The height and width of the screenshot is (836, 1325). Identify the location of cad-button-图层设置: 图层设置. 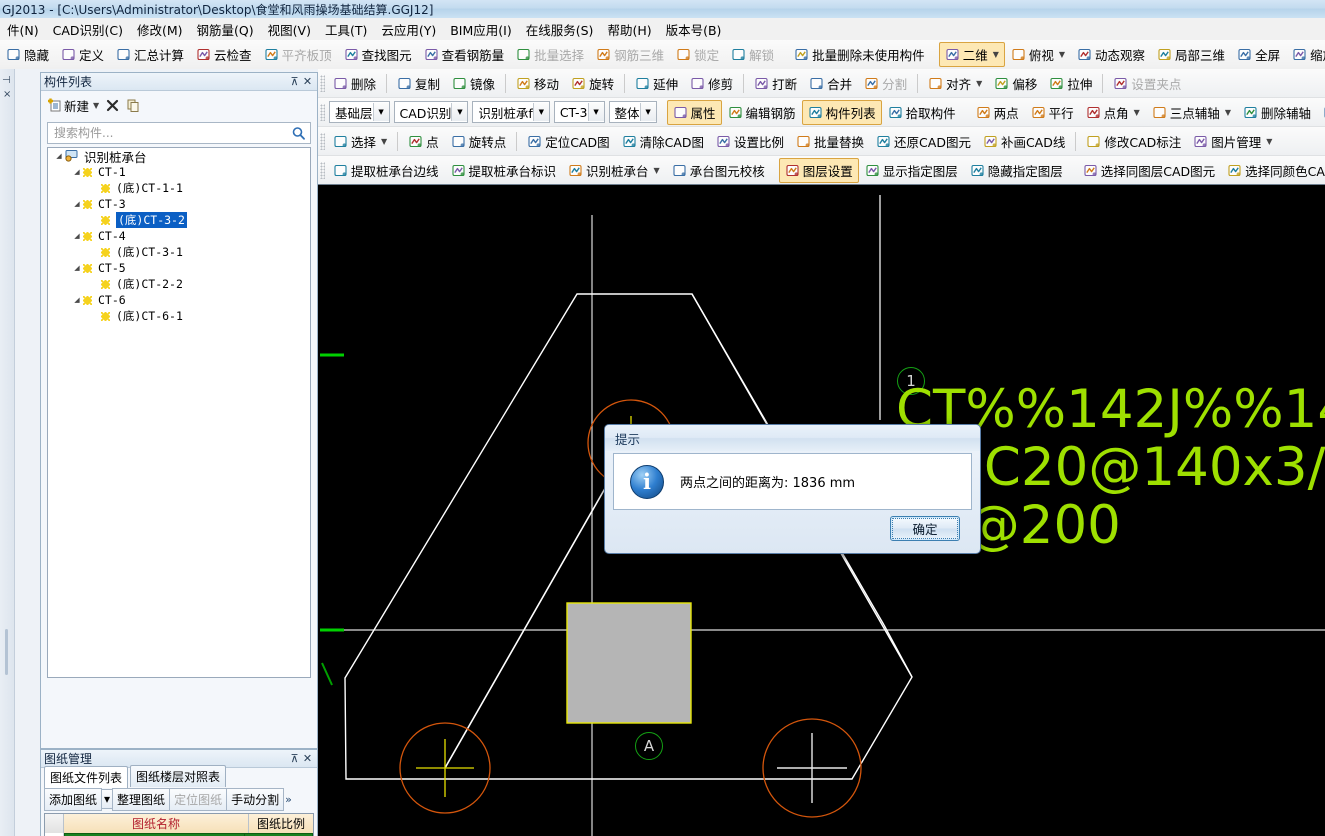
(818, 170).